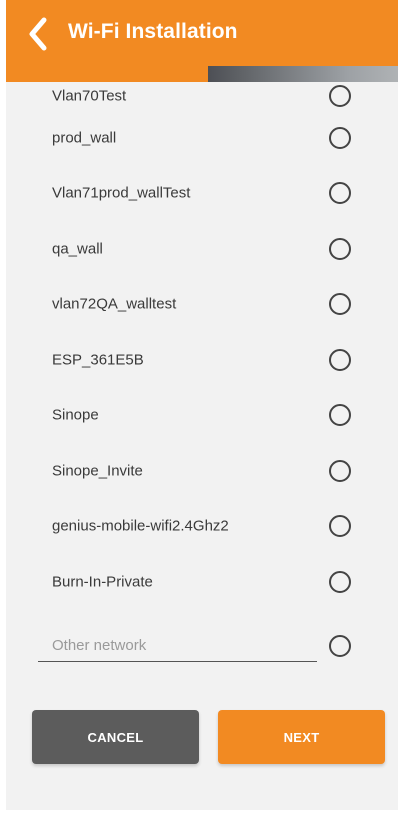 The height and width of the screenshot is (814, 401). I want to click on network-name: Vlan70Test, so click(89, 96).